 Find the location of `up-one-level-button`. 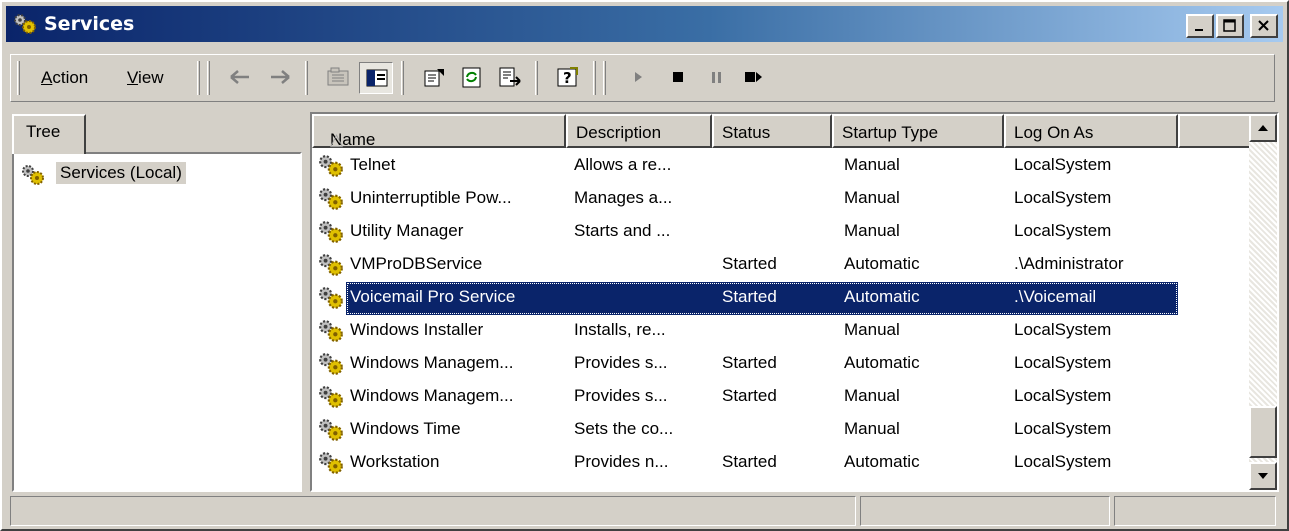

up-one-level-button is located at coordinates (338, 78).